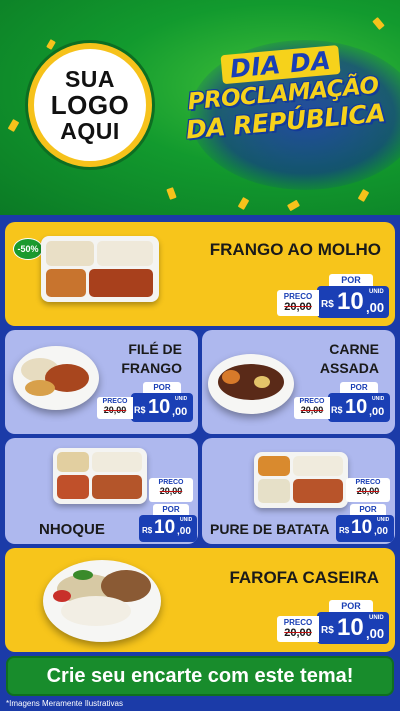  I want to click on product-card-nhoque: NHOQUE PRECO 20,00 POR R$ 10 ,00 UNID, so click(101, 491).